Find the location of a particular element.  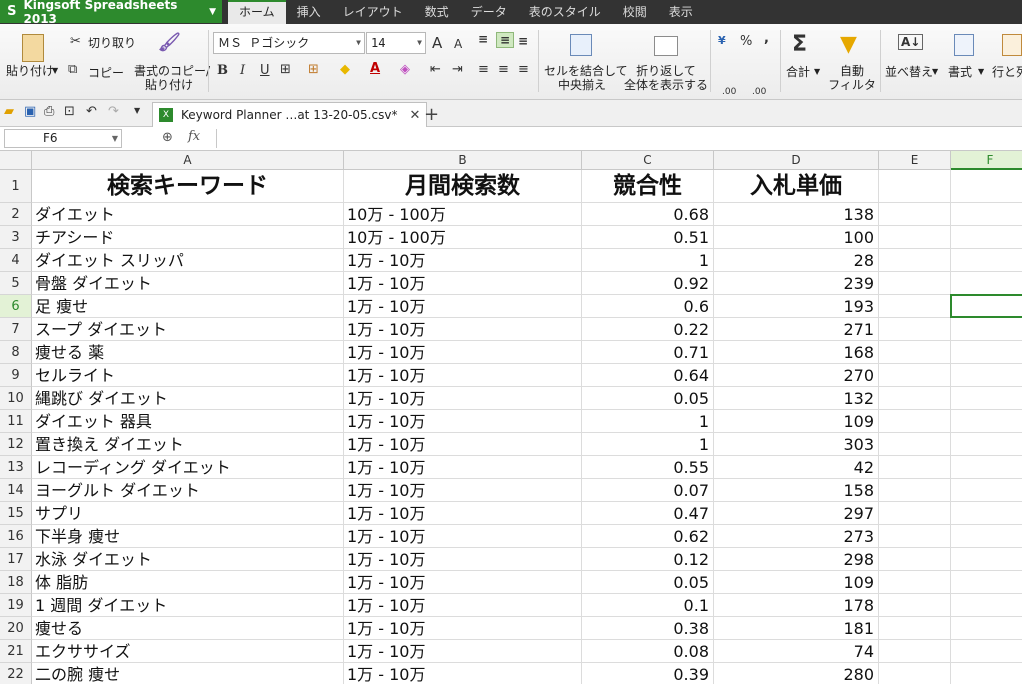

autofilter-button: 自動 フィルタ is located at coordinates (852, 78).